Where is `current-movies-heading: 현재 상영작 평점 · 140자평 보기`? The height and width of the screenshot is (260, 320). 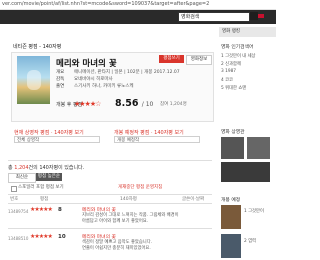
current-movies-heading: 현재 상영작 평점 · 140자평 보기 is located at coordinates (49, 133).